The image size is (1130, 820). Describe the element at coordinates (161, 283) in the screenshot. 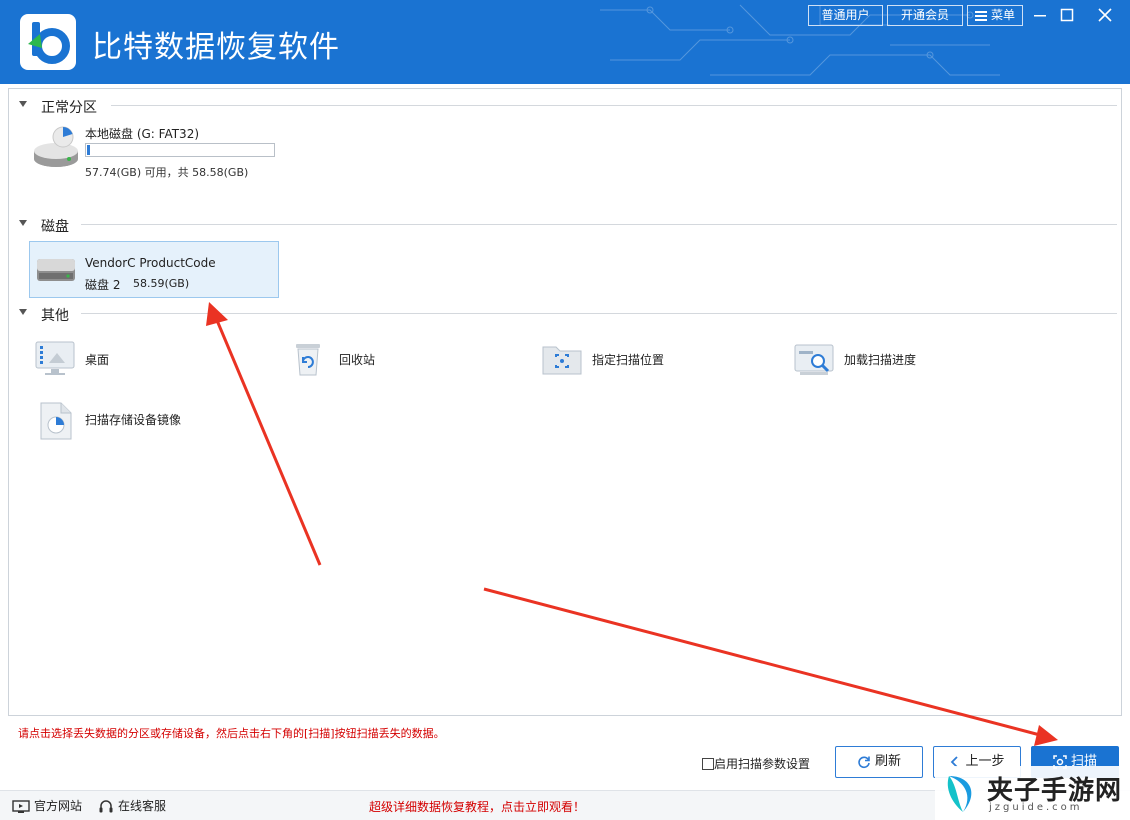

I see `disk-size: 58.59(GB)` at that location.